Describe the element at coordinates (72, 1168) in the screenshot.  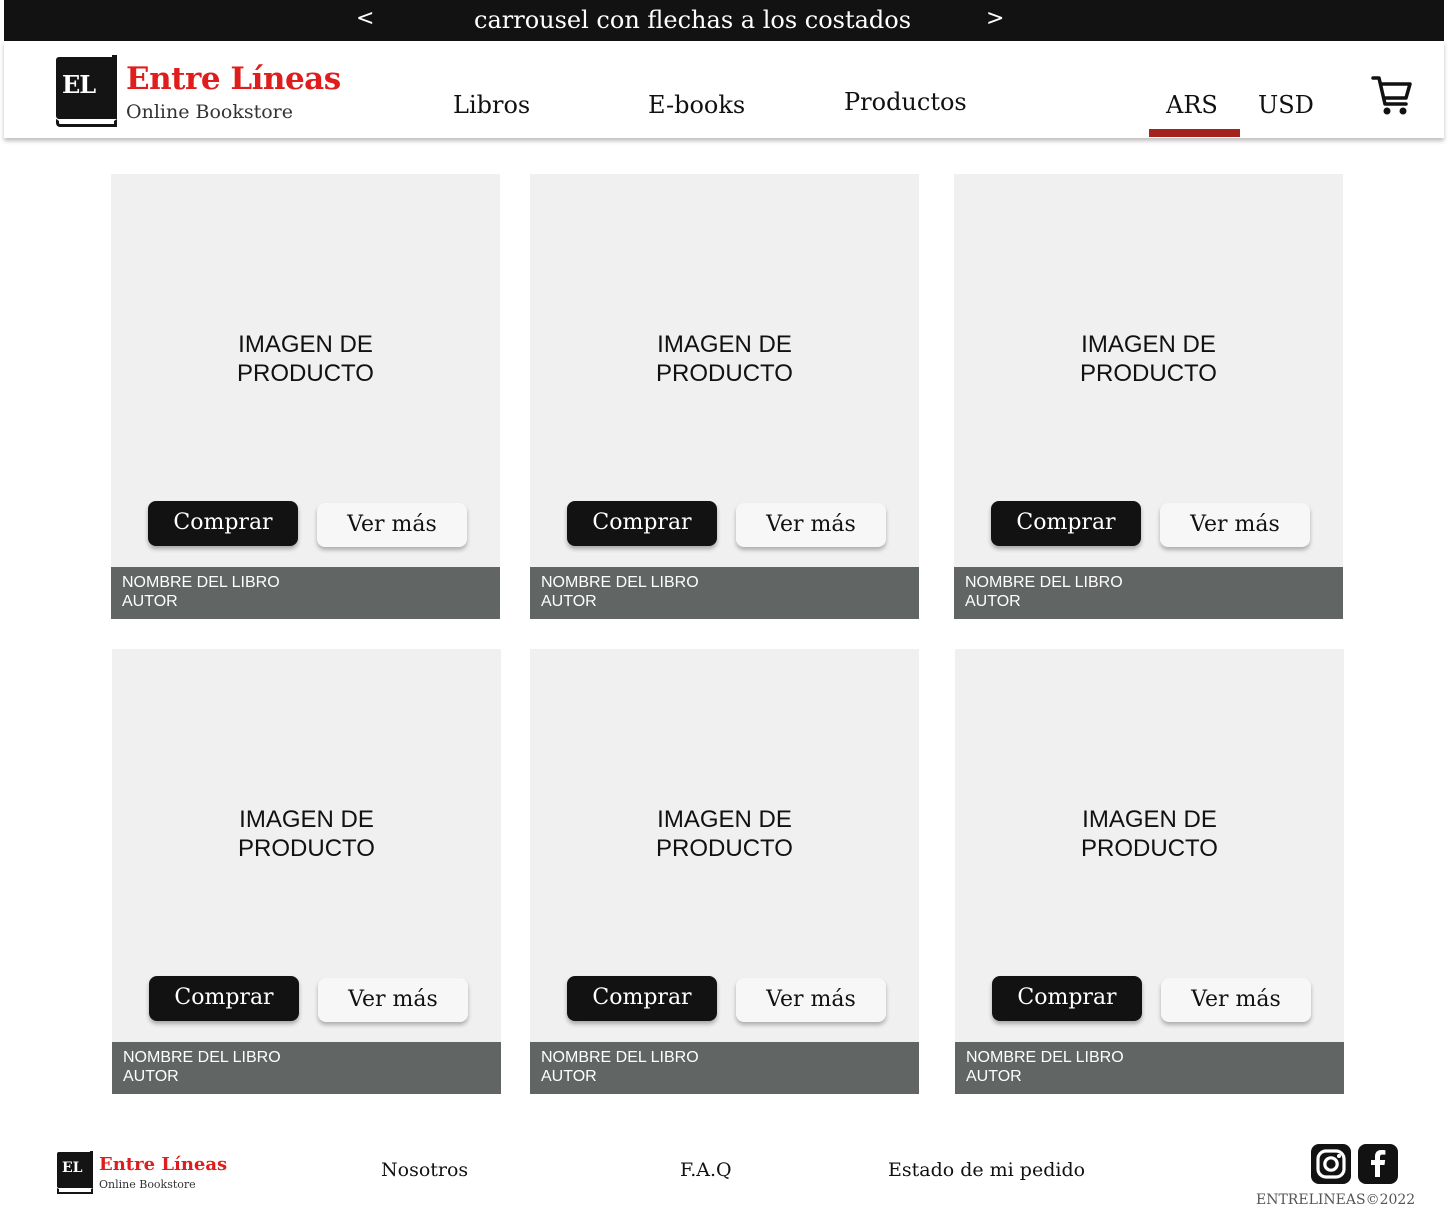
I see `footer-logo-mark-text: EL` at that location.